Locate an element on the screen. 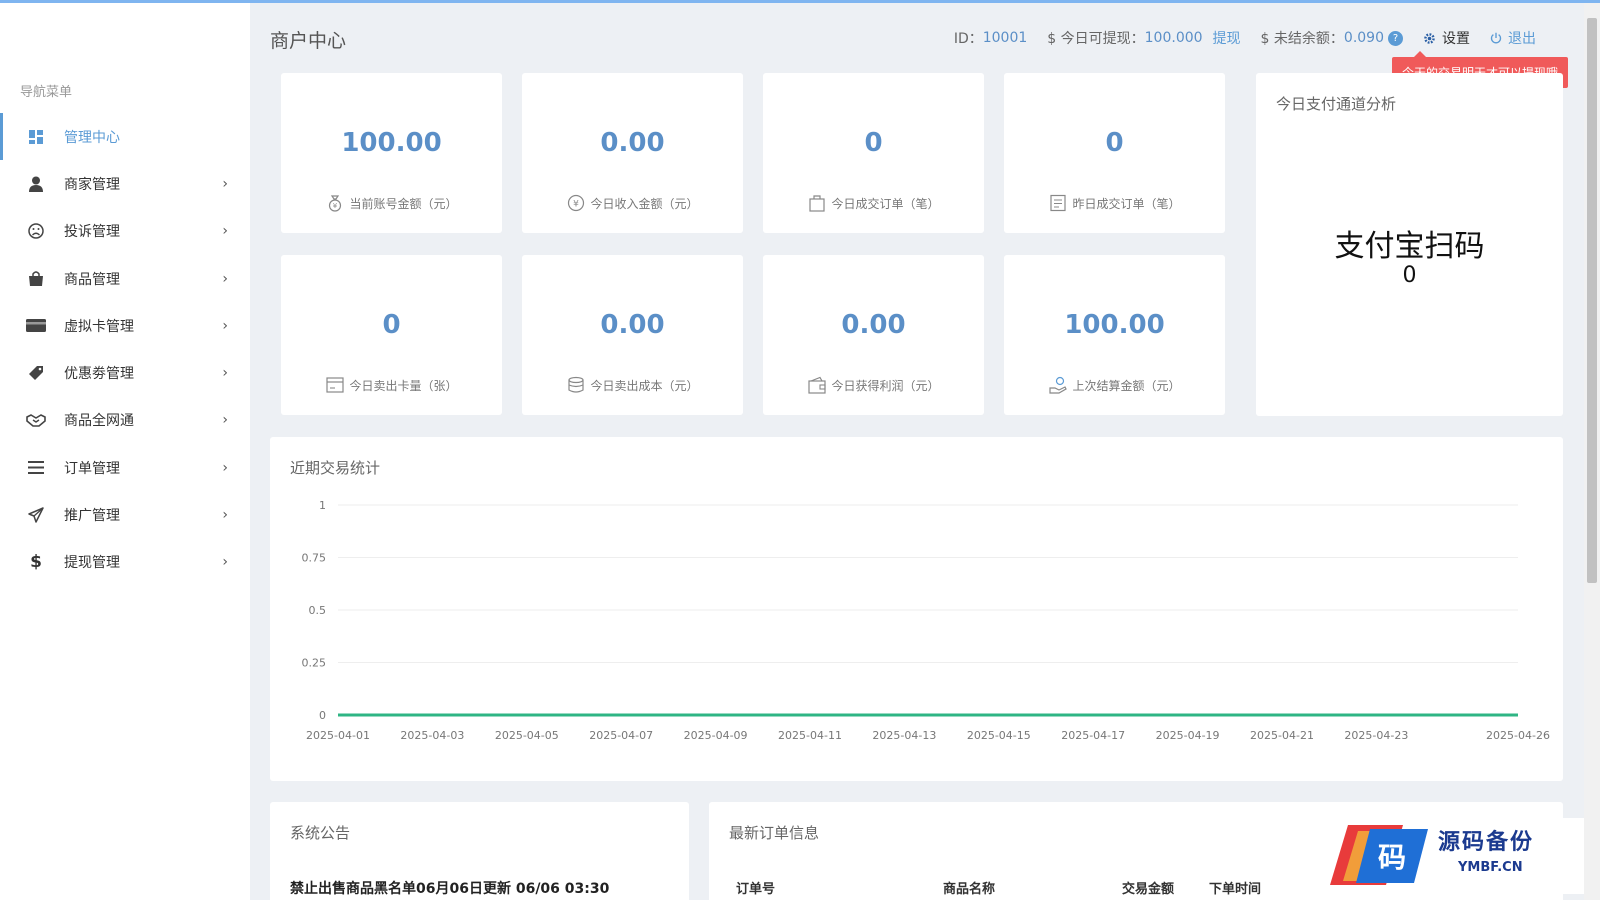 The height and width of the screenshot is (900, 1600). card-icon is located at coordinates (335, 385).